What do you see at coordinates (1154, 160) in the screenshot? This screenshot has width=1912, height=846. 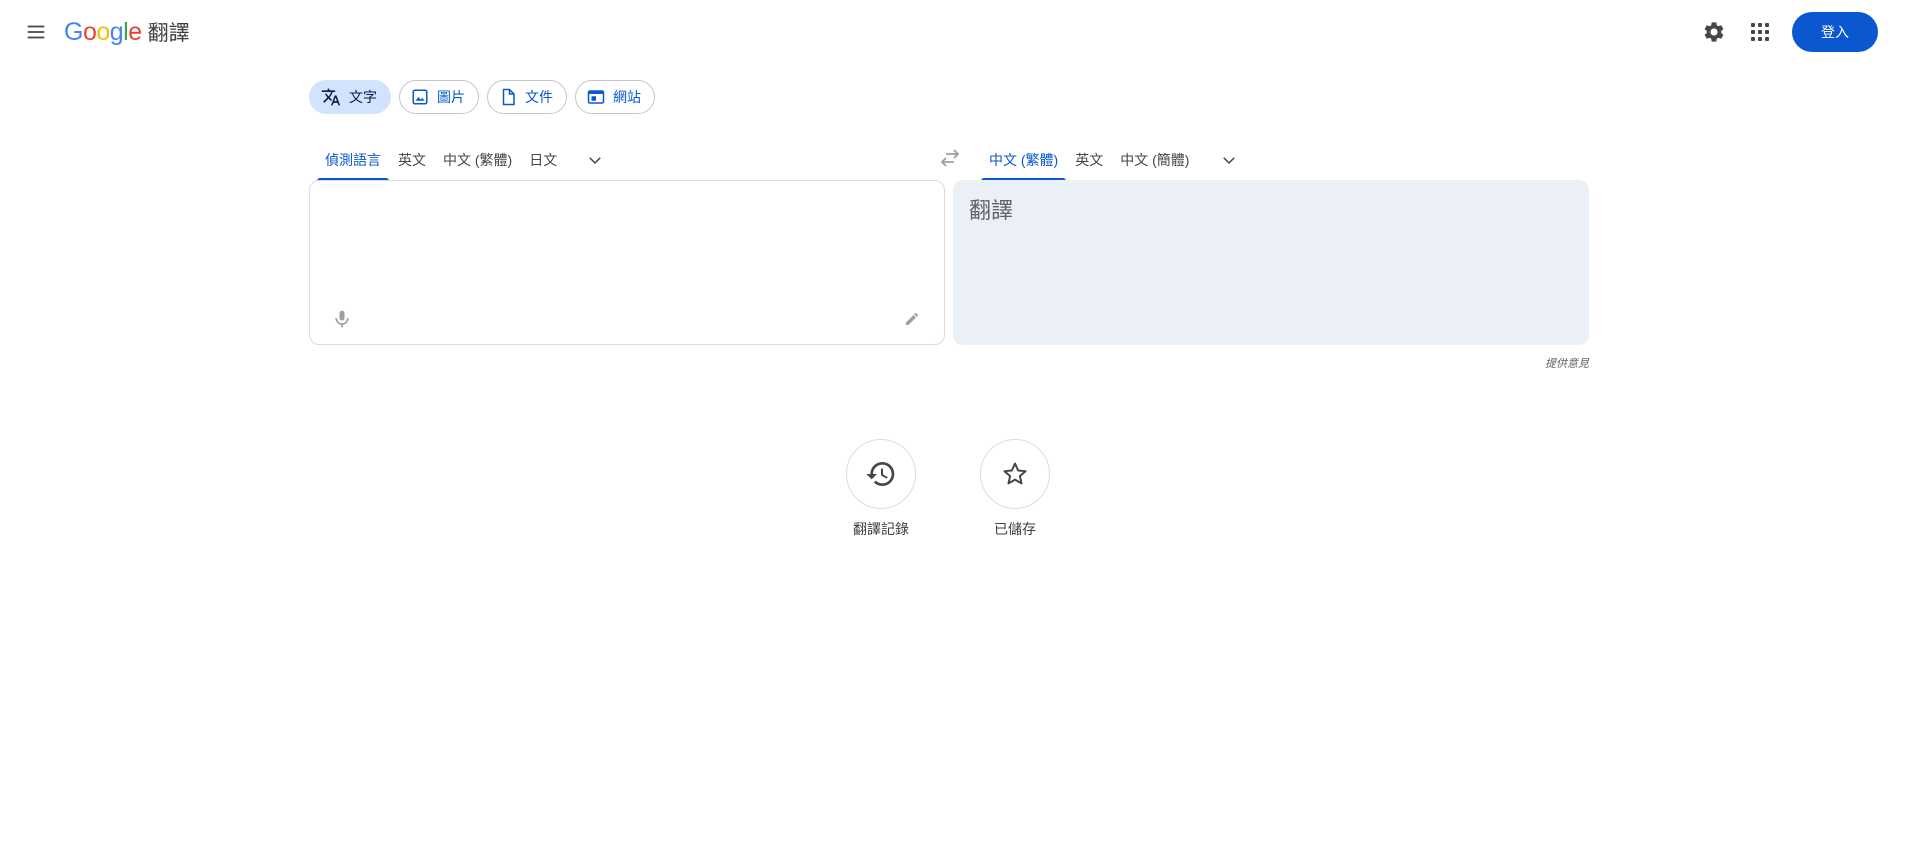 I see `target-lang-chinese-simplified: 中文 (簡體)` at bounding box center [1154, 160].